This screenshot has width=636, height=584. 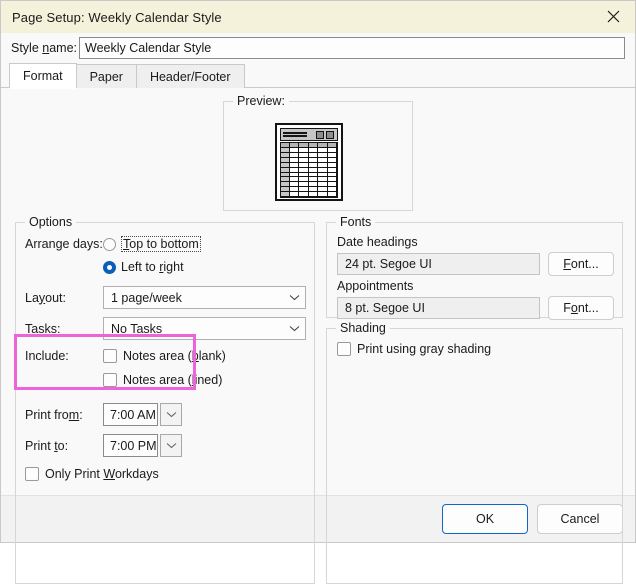 I want to click on include-label: Include:, so click(x=47, y=356).